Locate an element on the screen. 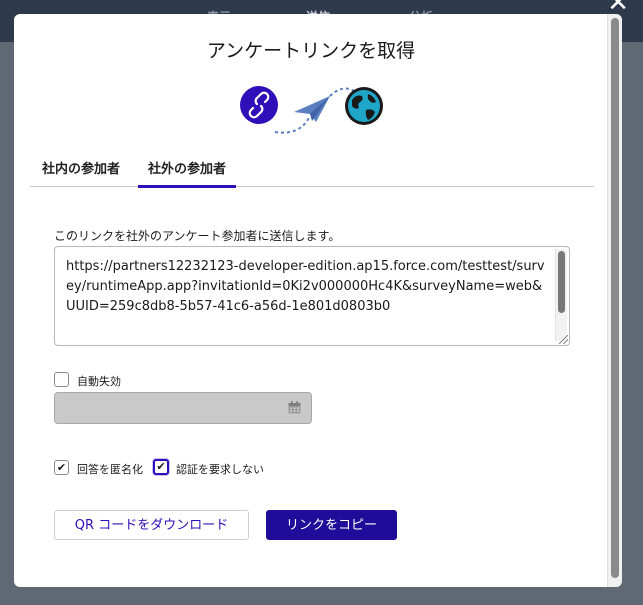  resize-handle-icon is located at coordinates (563, 339).